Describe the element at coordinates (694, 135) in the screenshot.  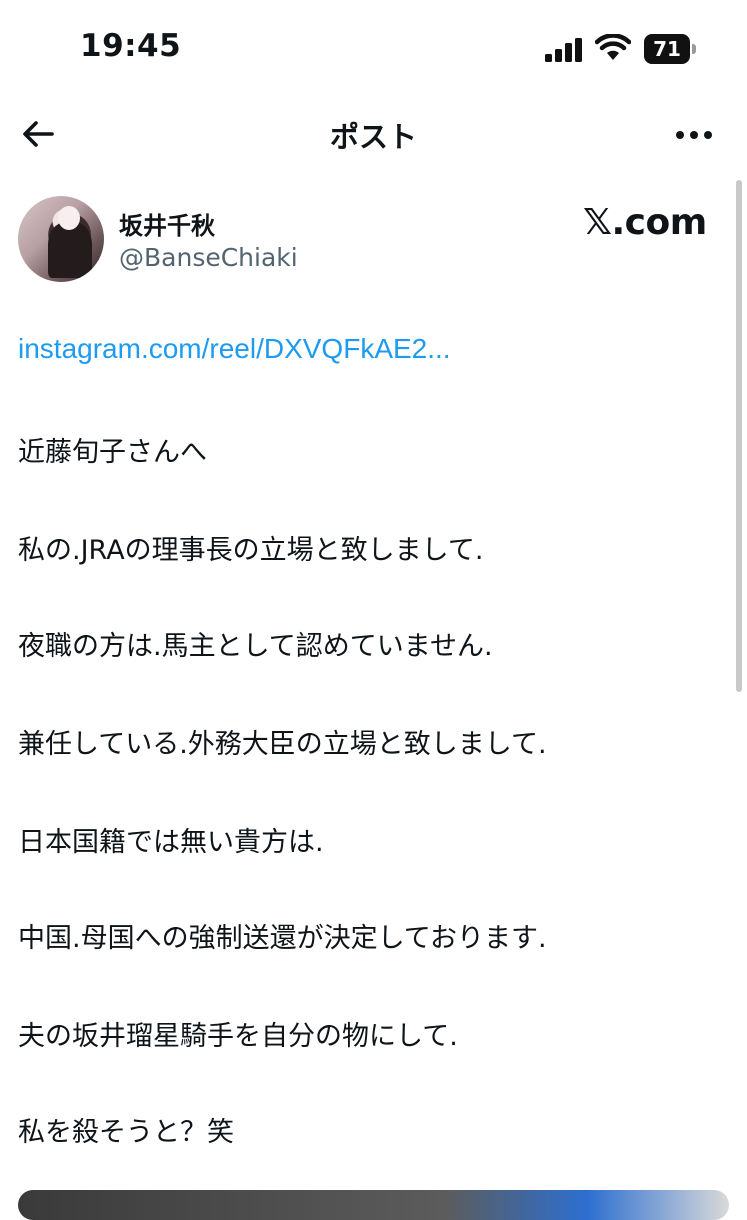
I see `more-horizontal-icon` at that location.